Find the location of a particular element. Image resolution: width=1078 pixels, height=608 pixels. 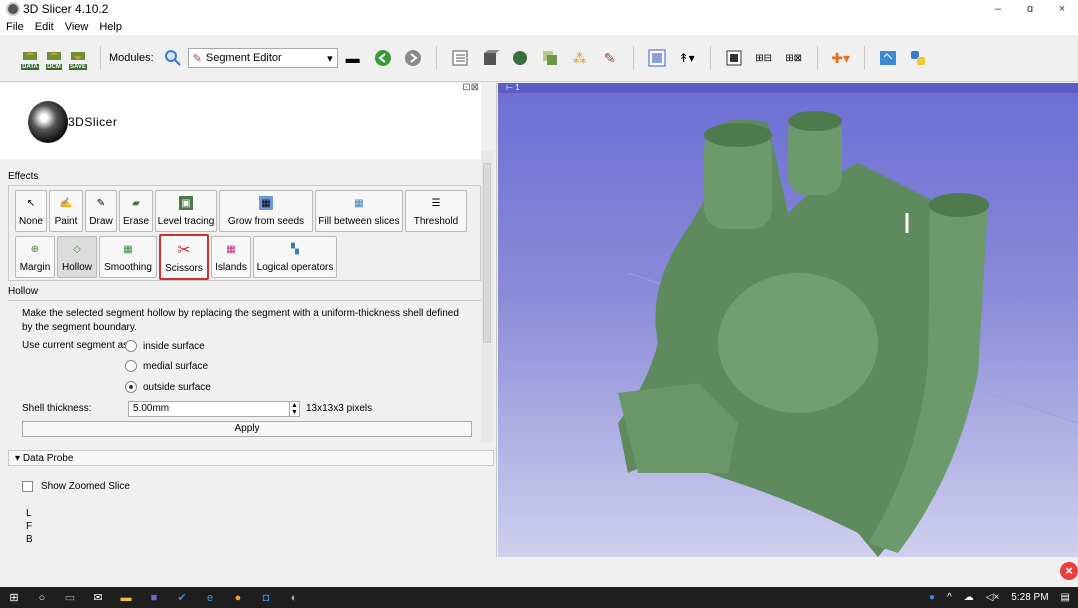

scrollbar-thumb is located at coordinates (487, 253).